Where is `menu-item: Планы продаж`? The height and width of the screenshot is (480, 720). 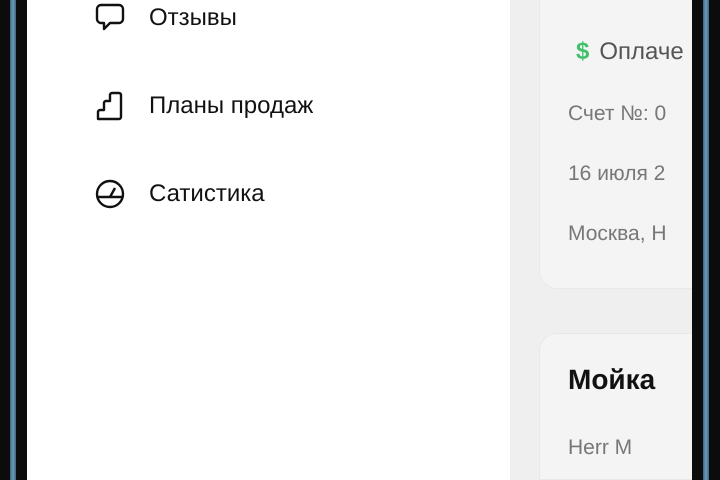
menu-item: Планы продаж is located at coordinates (268, 106).